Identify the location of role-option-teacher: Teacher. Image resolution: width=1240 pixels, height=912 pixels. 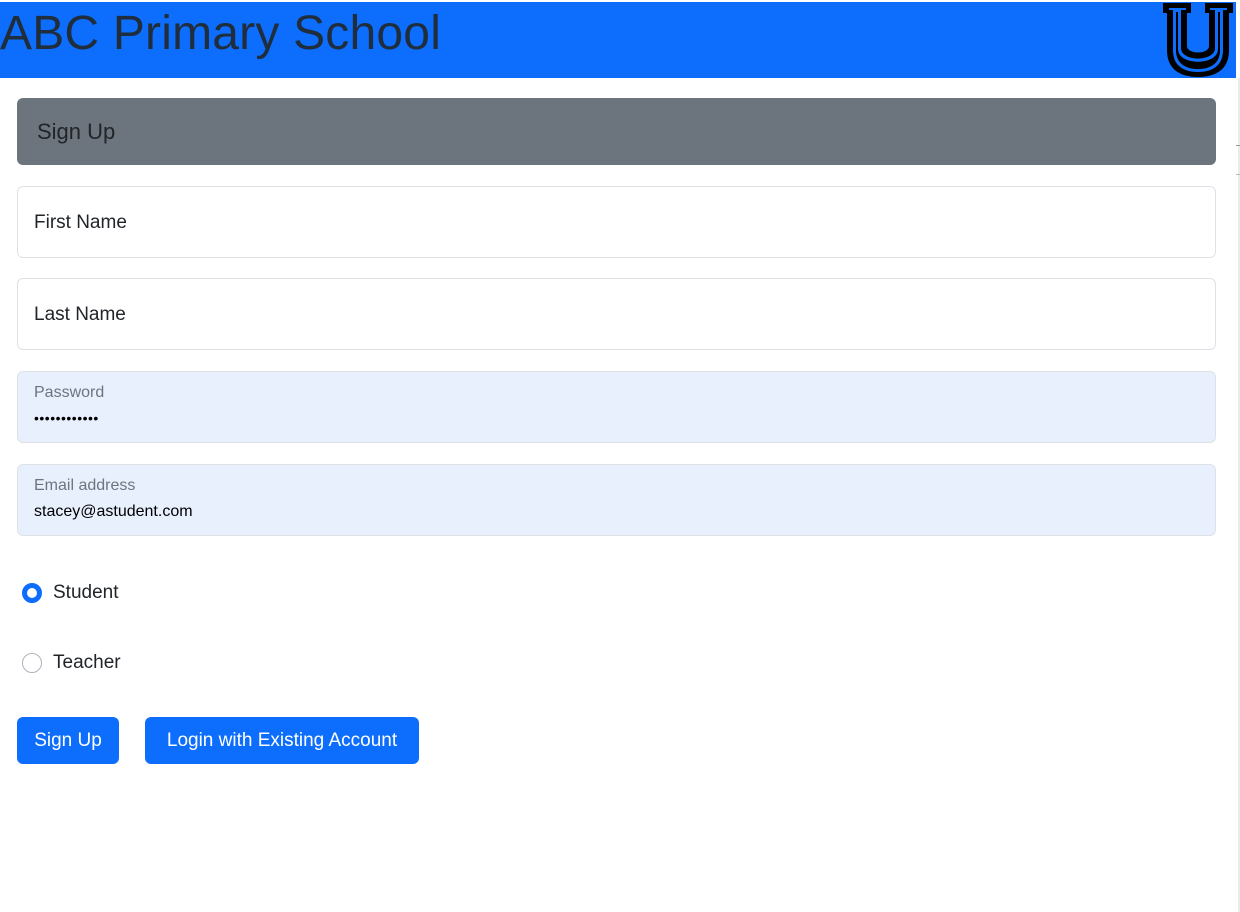
(71, 663).